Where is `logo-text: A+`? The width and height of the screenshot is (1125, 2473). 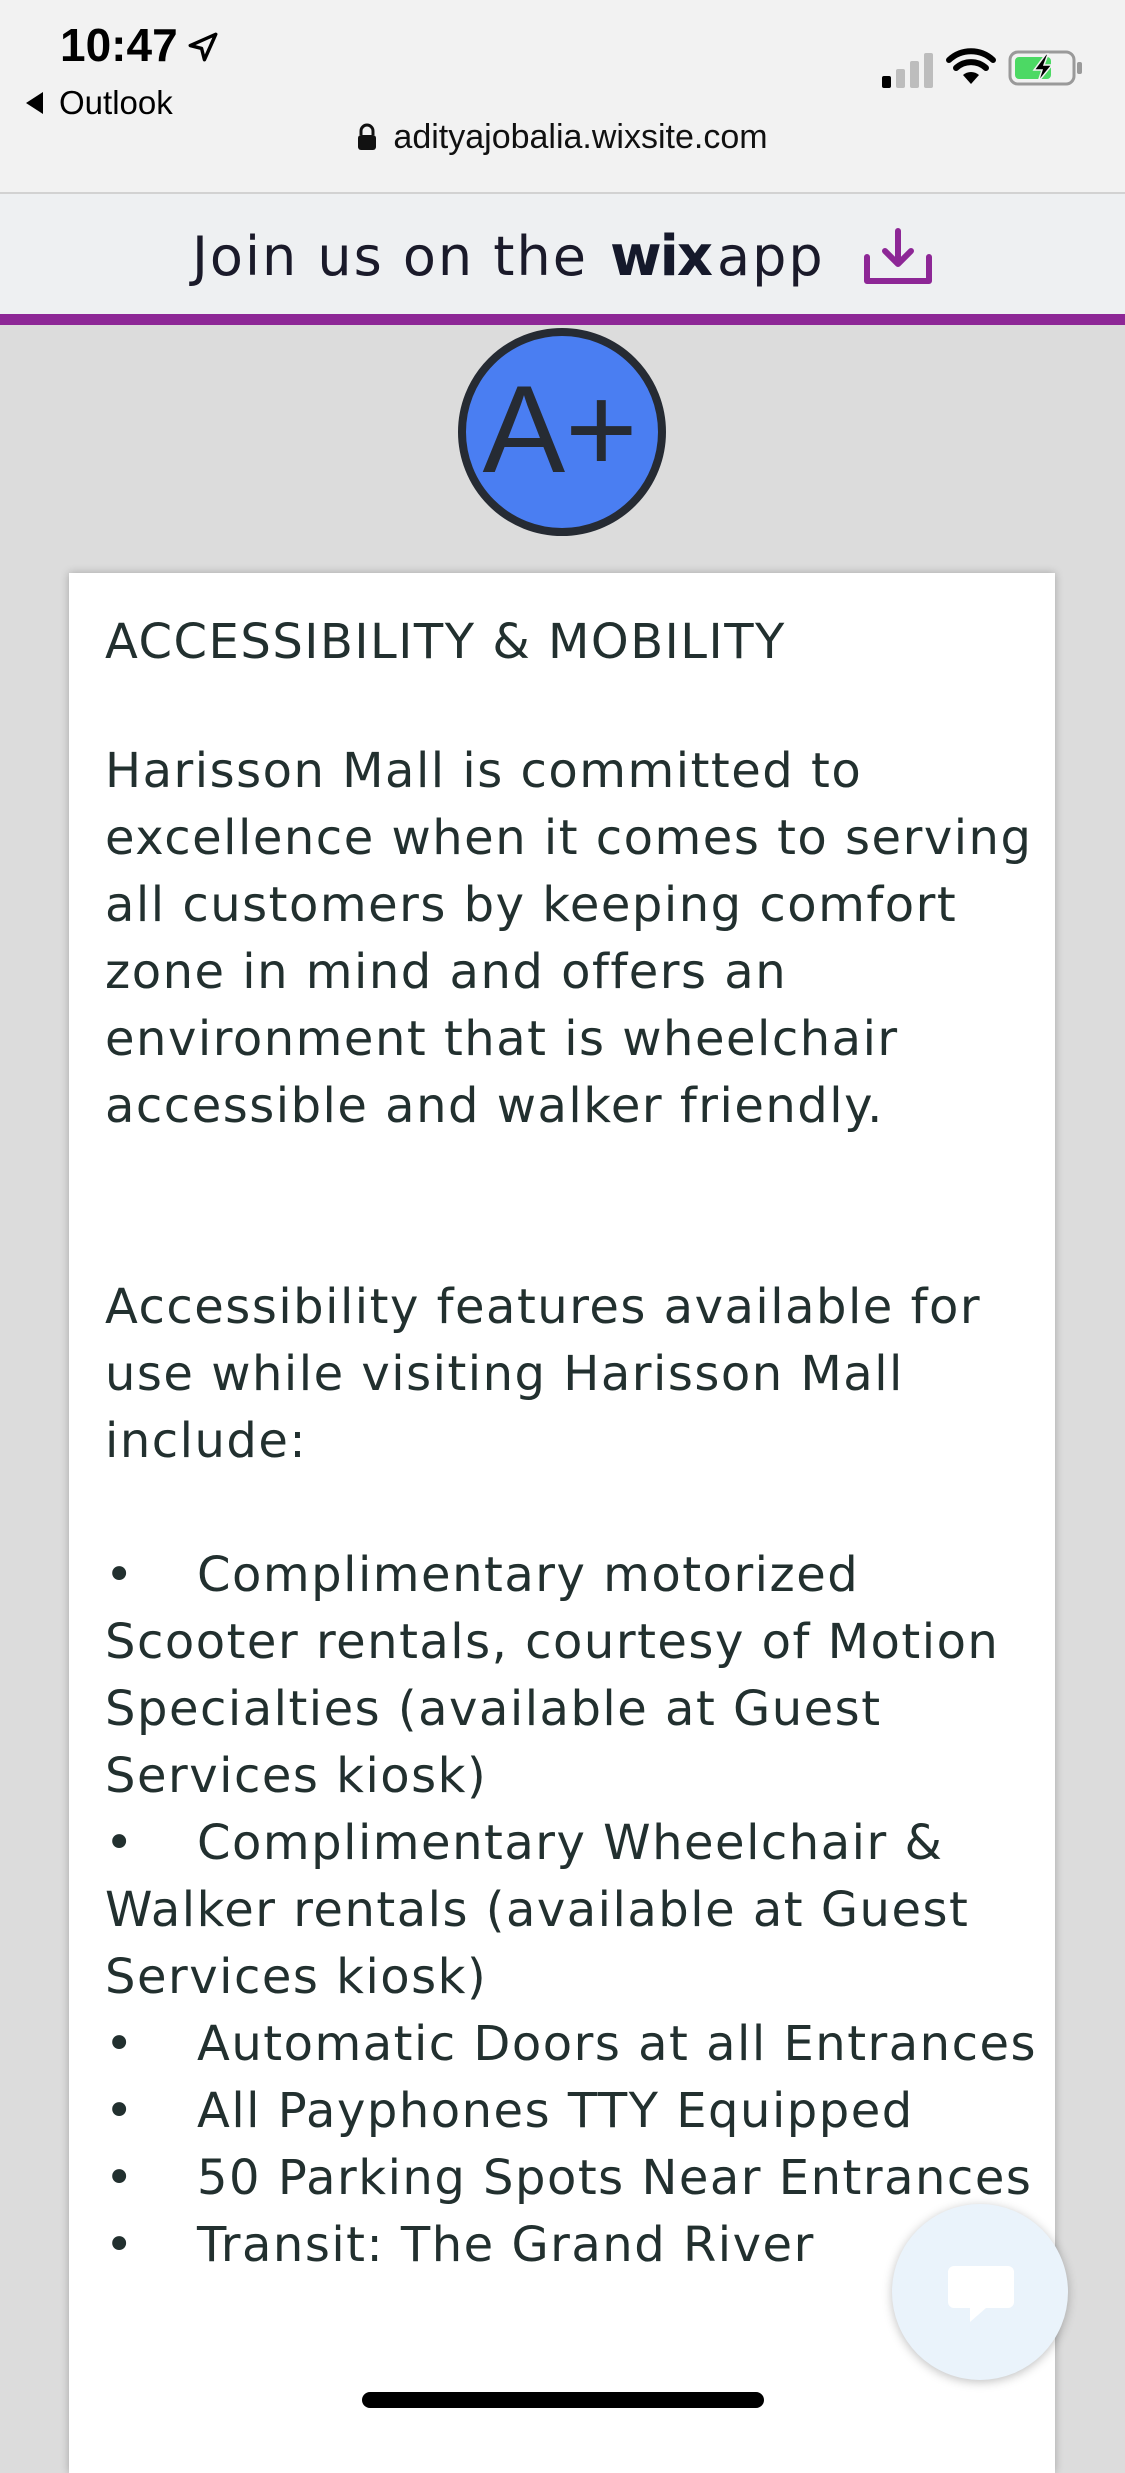
logo-text: A+ is located at coordinates (559, 430).